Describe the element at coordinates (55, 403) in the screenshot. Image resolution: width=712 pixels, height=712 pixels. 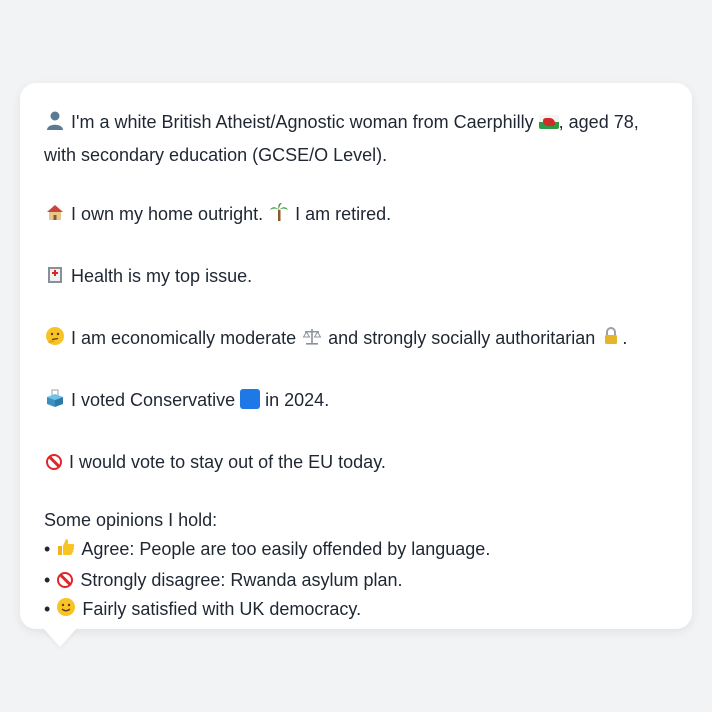
I see `ballot-box-icon` at that location.